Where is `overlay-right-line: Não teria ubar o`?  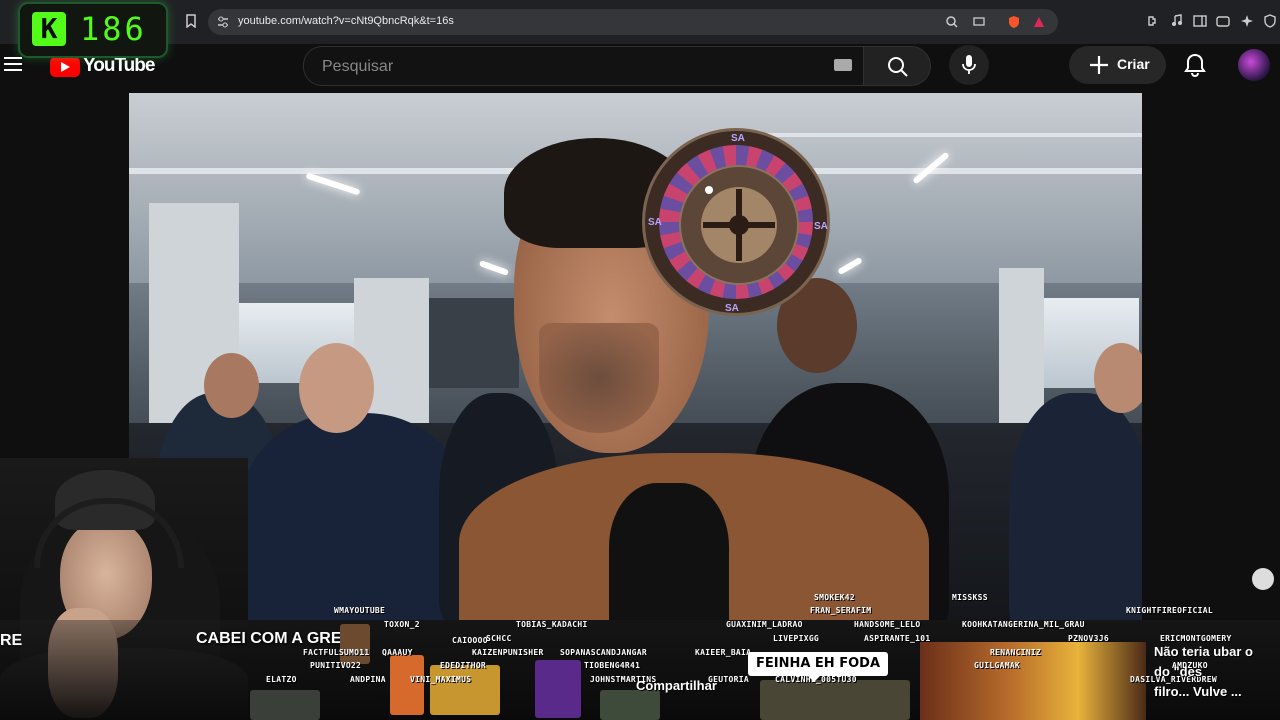 overlay-right-line: Não teria ubar o is located at coordinates (1203, 651).